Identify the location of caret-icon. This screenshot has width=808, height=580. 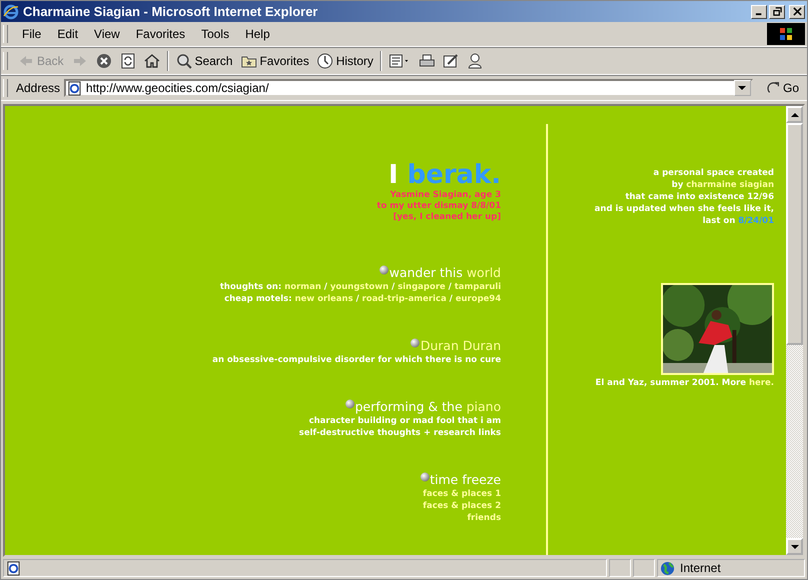
(742, 88).